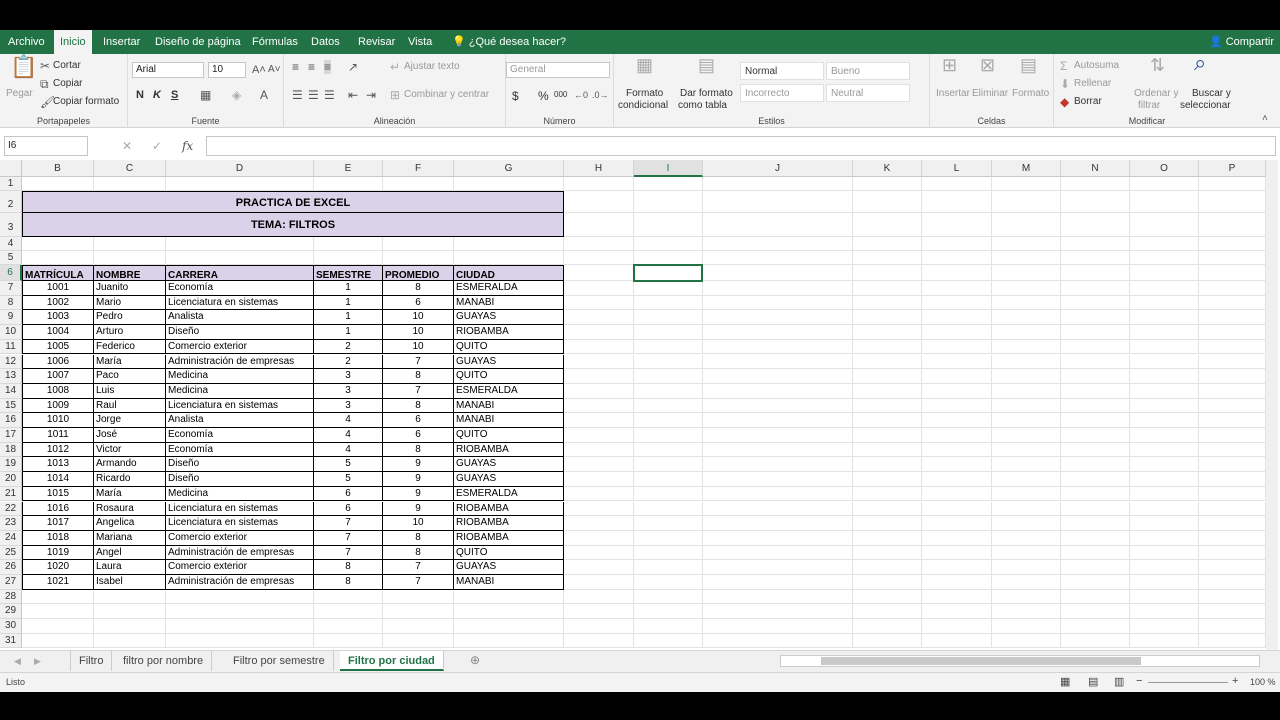 The height and width of the screenshot is (720, 1280). I want to click on row-header-4: 4, so click(11, 244).